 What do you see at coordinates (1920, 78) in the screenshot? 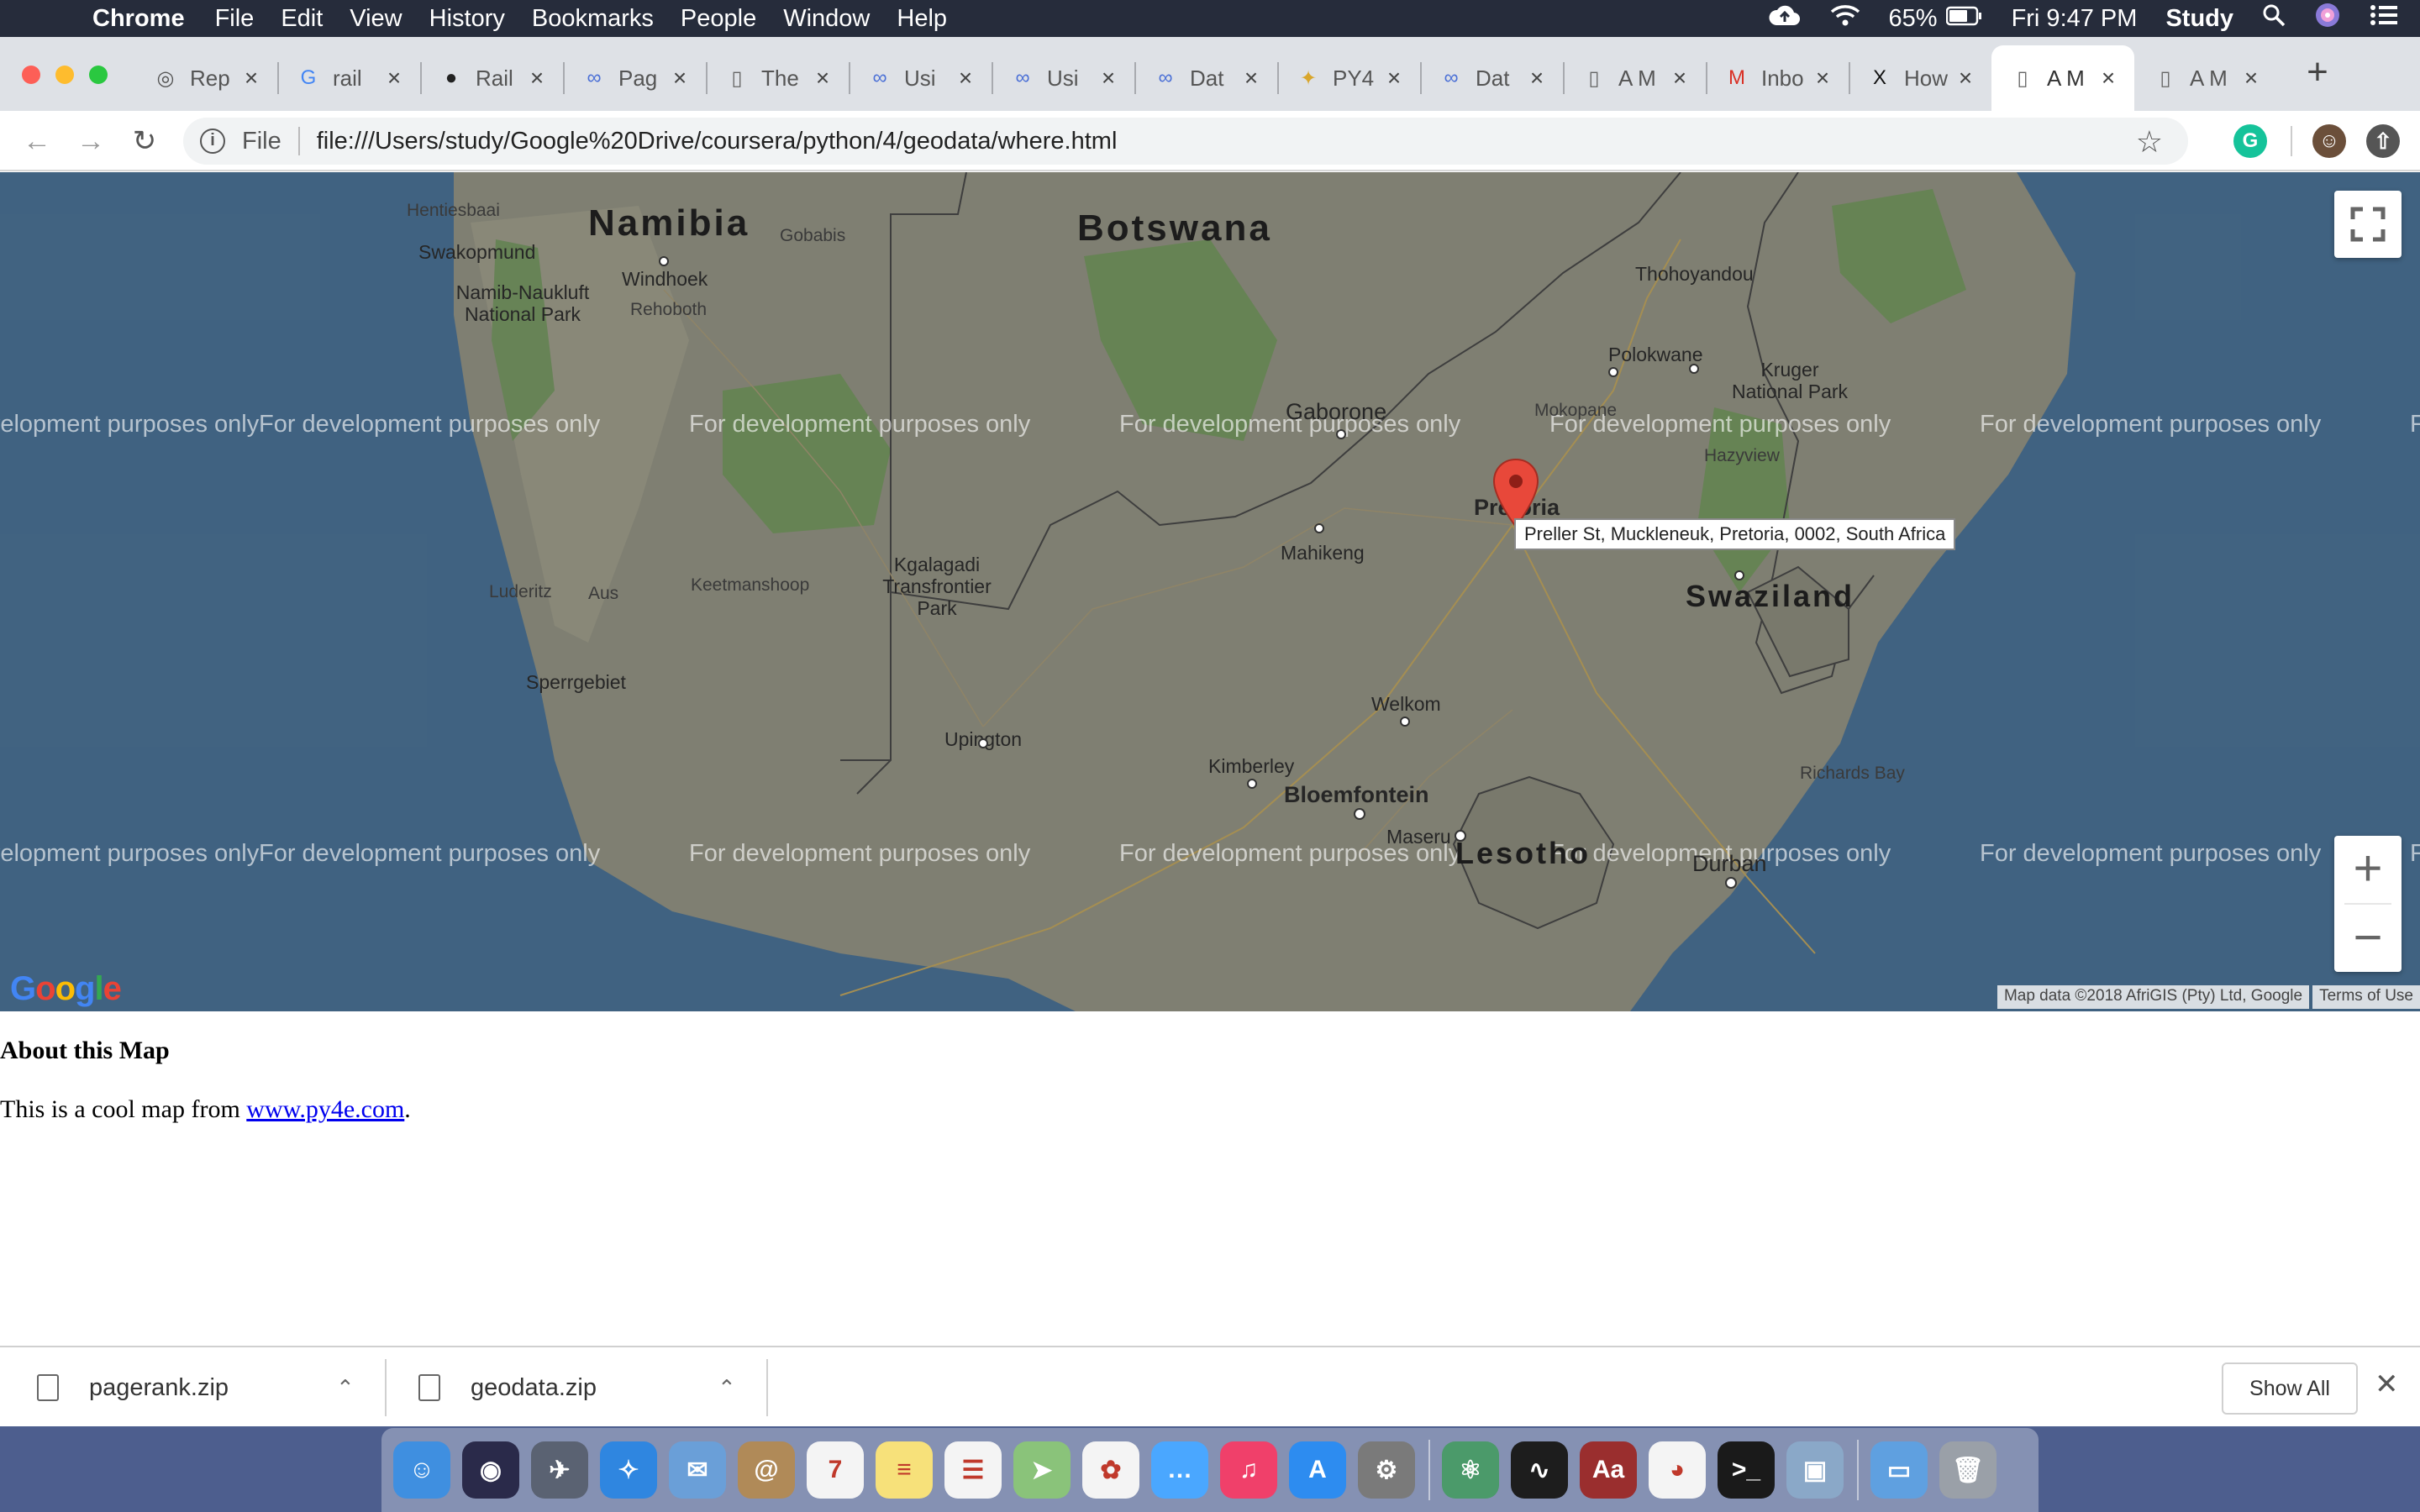
I see `browser-tab: X How ×` at bounding box center [1920, 78].